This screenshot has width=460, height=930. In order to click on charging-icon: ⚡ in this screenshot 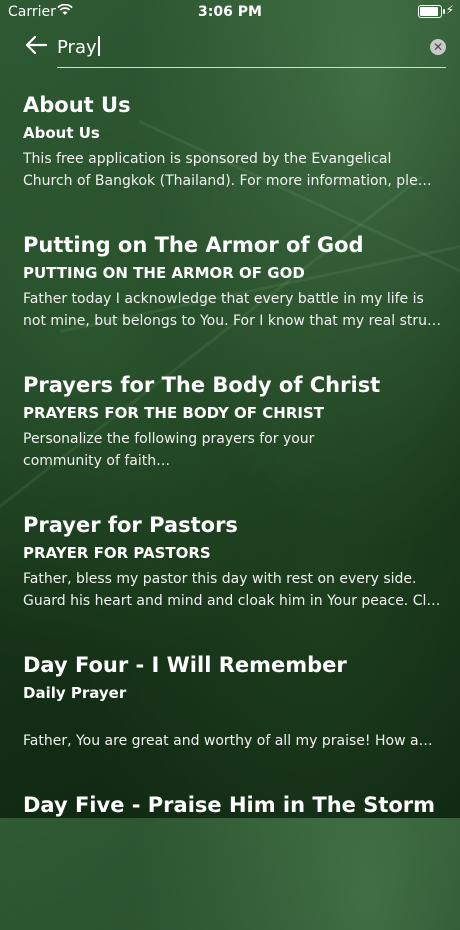, I will do `click(449, 10)`.